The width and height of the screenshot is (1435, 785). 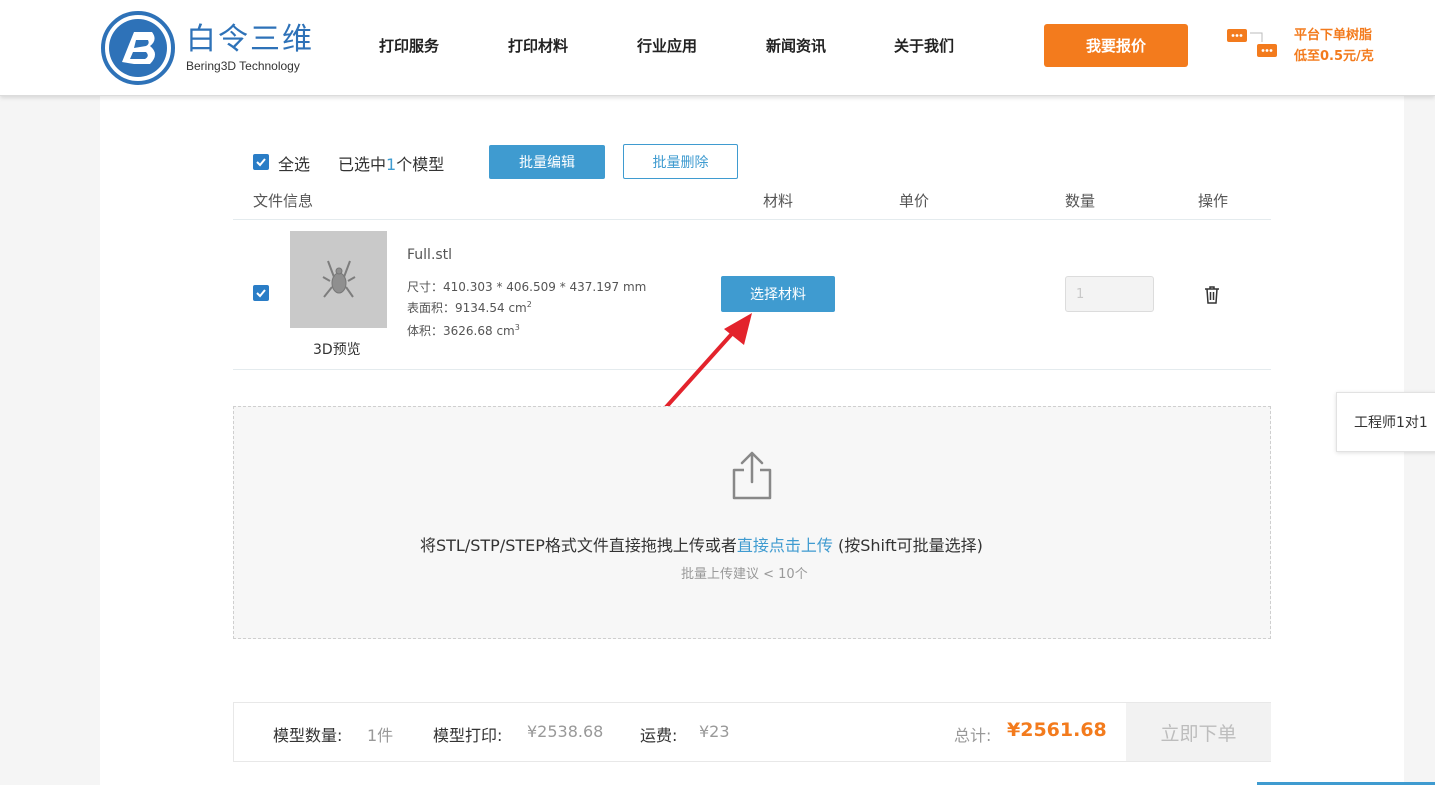 What do you see at coordinates (425, 331) in the screenshot?
I see `volume-label: 体积：` at bounding box center [425, 331].